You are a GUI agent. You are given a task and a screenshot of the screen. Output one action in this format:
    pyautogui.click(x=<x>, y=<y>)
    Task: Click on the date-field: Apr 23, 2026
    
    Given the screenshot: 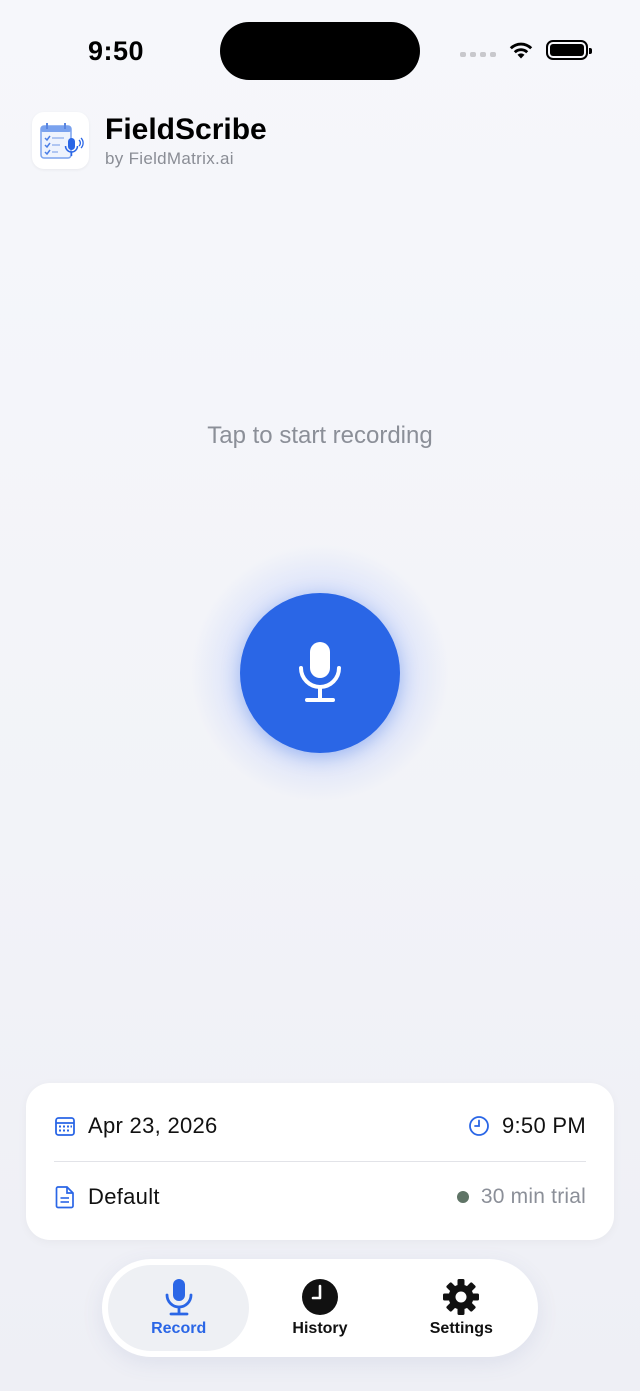 What is the action you would take?
    pyautogui.click(x=136, y=1126)
    